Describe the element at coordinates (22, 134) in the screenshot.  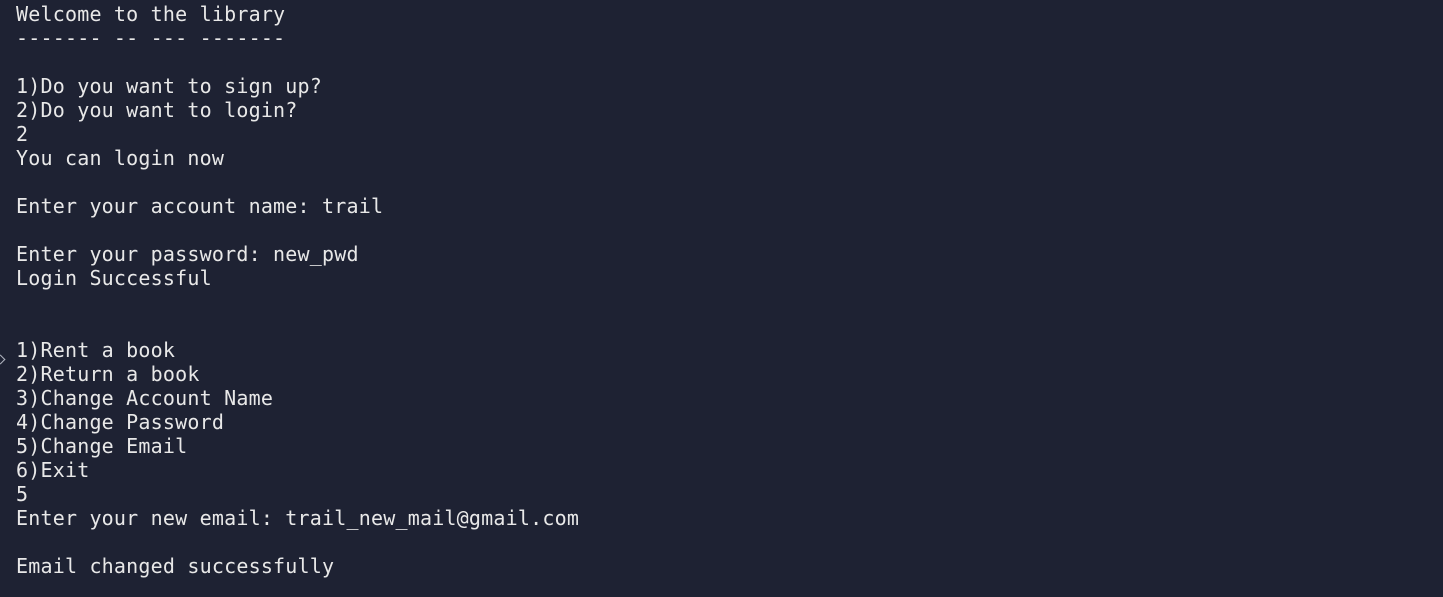
I see `terminal-line: 2` at that location.